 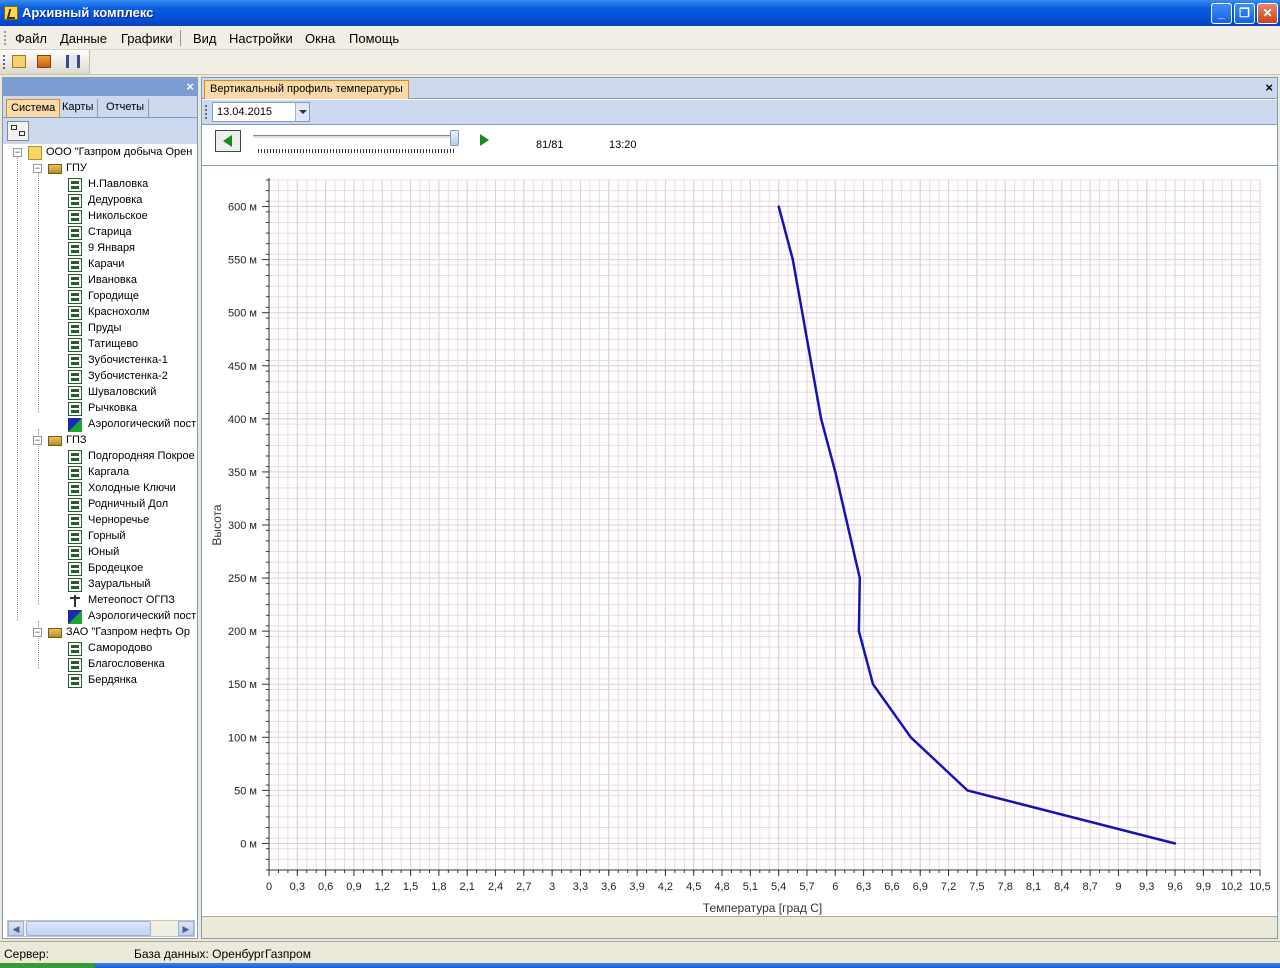 I want to click on time-slider-ticks, so click(x=356, y=151).